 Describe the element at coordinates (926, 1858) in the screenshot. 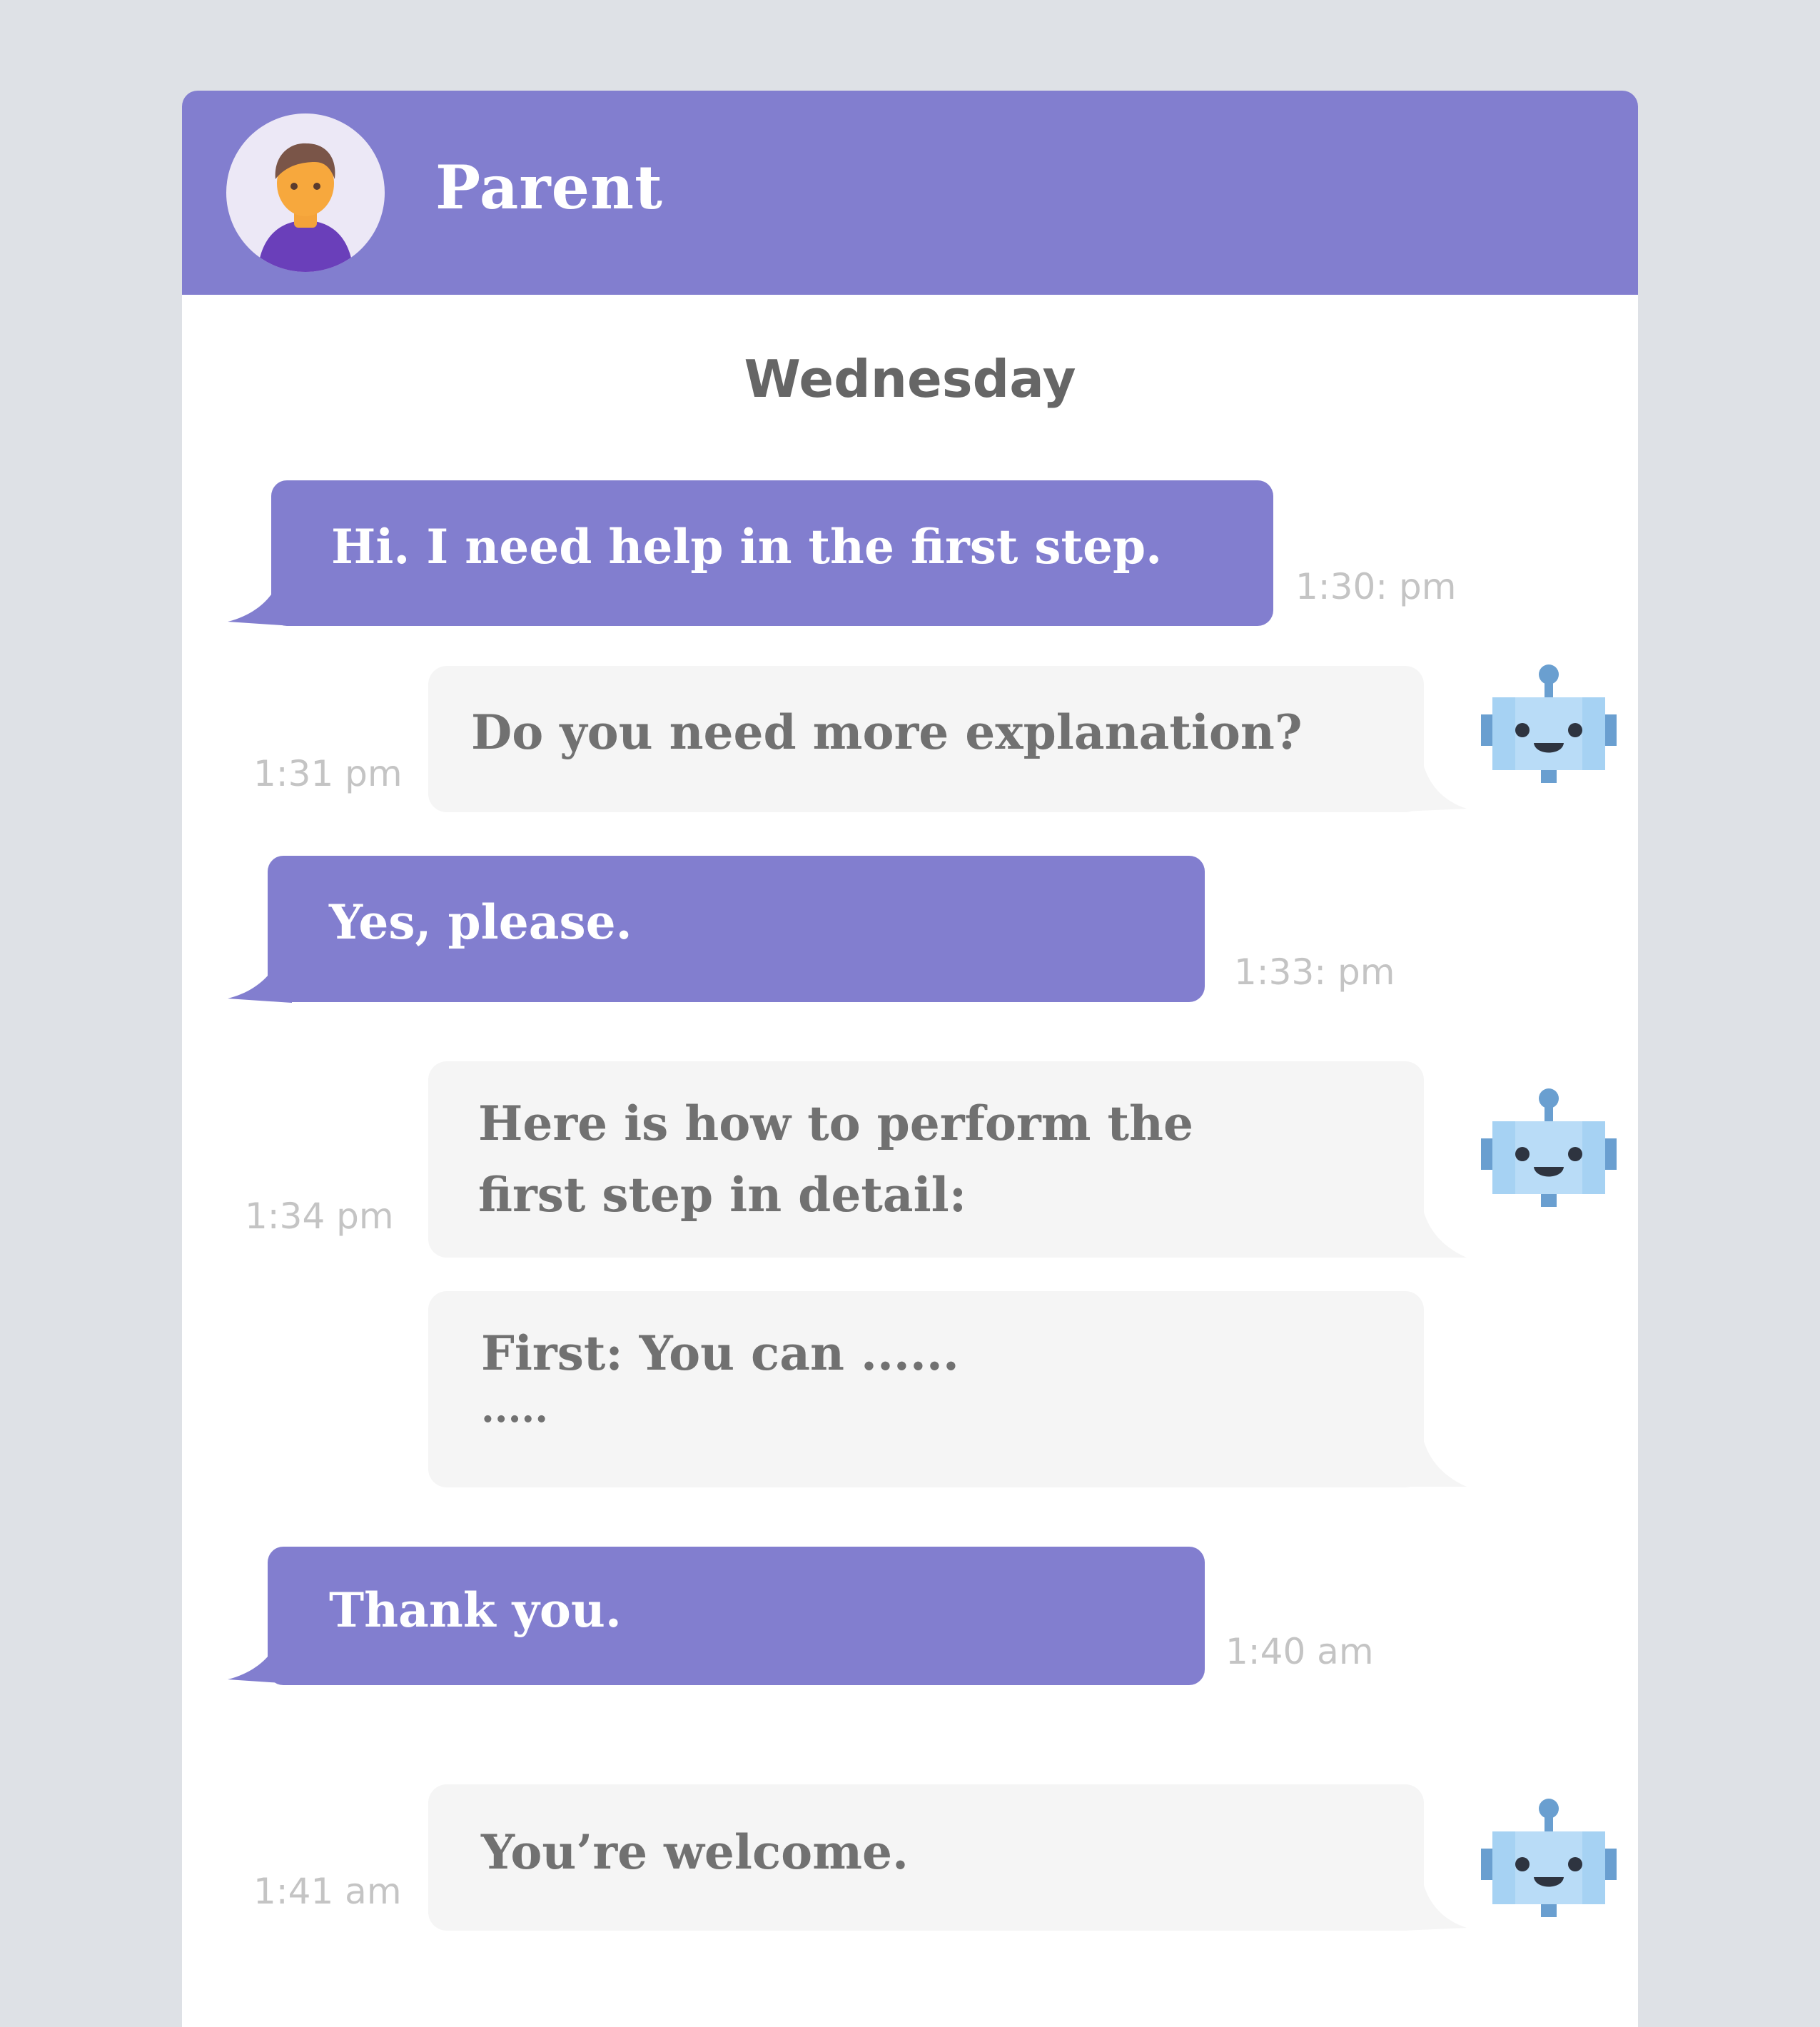

I see `bot-message-bubble: You’re welcome.` at that location.